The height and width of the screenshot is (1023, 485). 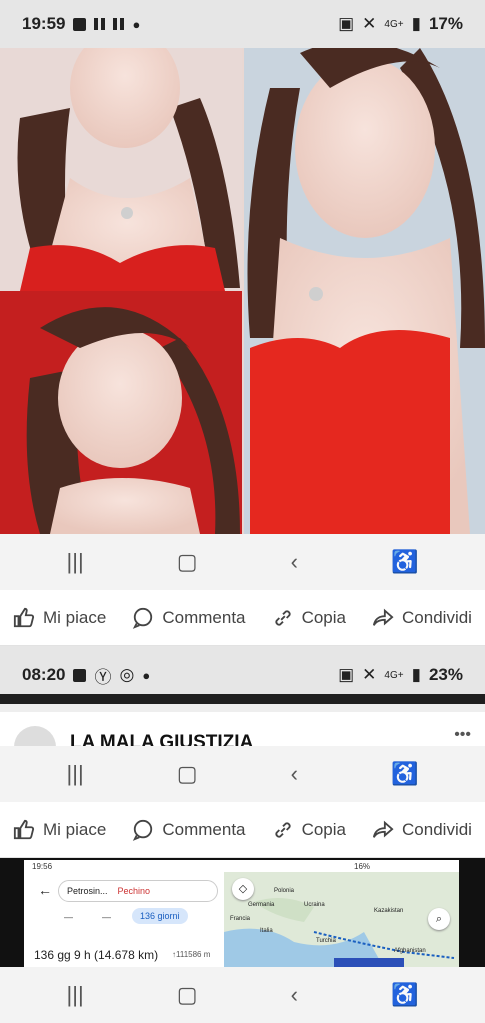 I want to click on back-arrow-icon: ←, so click(x=45, y=890).